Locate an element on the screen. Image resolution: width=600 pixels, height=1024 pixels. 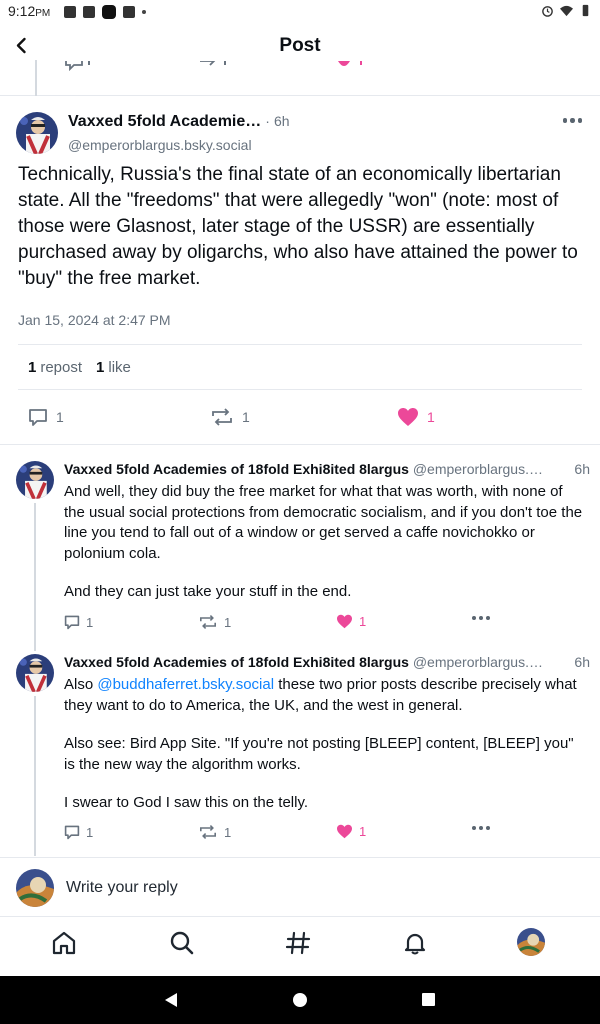
status-bar: 9:12PM is located at coordinates (300, 12).